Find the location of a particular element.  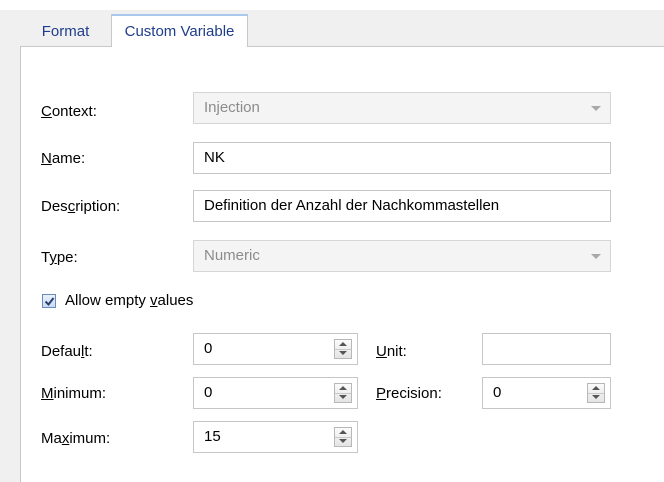

type-dropdown: Numeric is located at coordinates (402, 256).